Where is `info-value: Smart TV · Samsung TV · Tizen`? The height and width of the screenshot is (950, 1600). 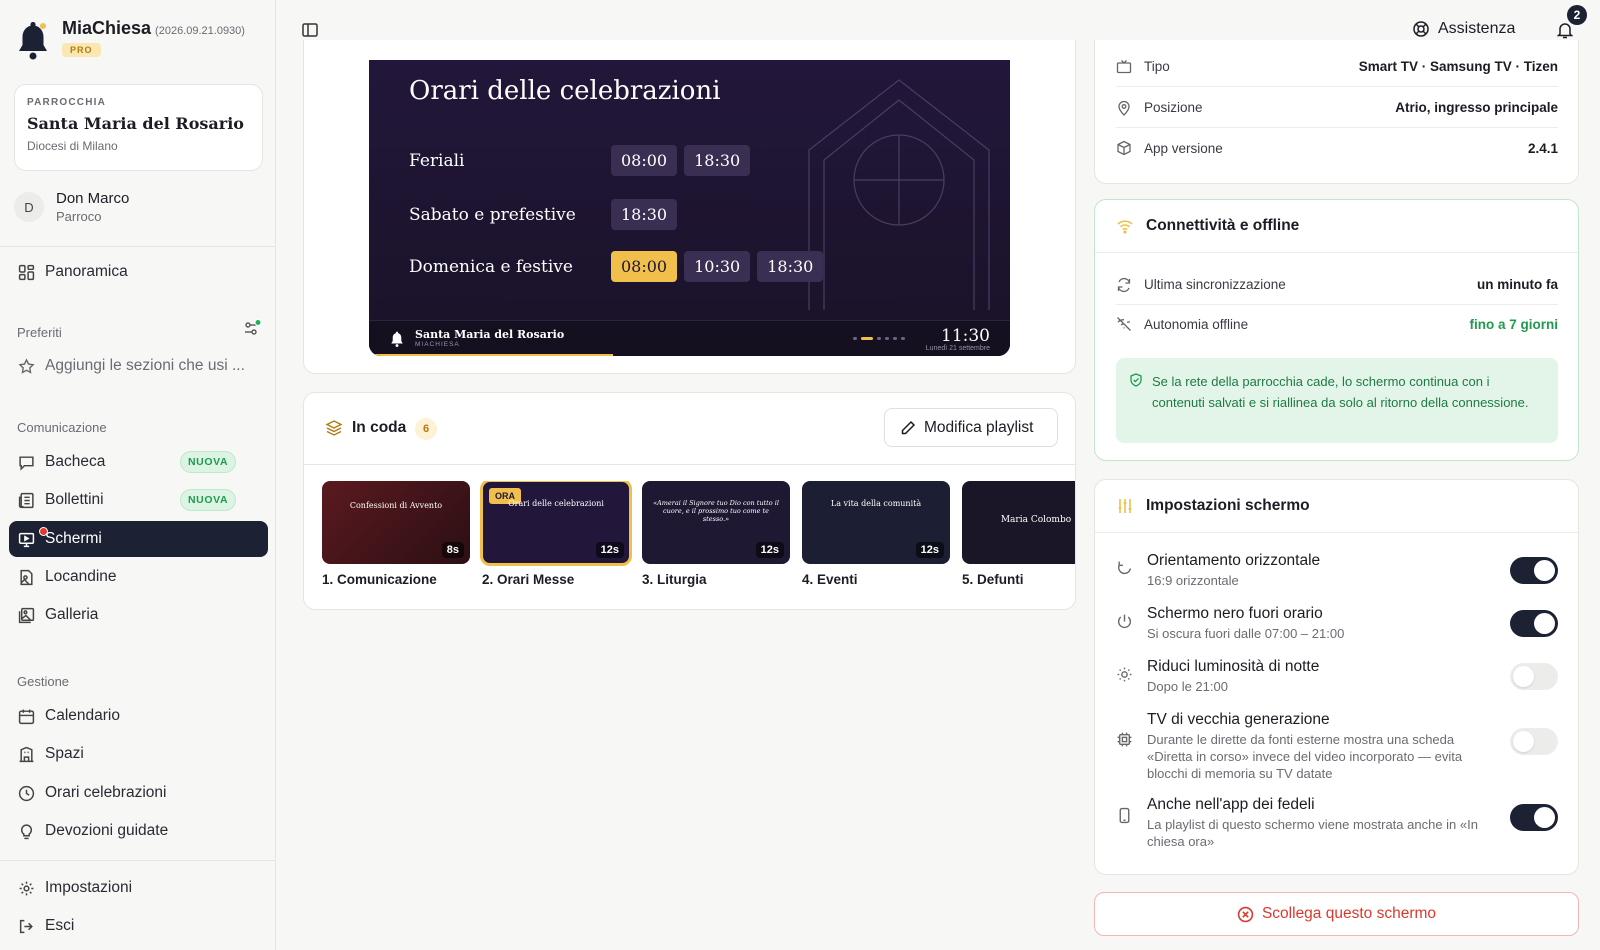 info-value: Smart TV · Samsung TV · Tizen is located at coordinates (1458, 66).